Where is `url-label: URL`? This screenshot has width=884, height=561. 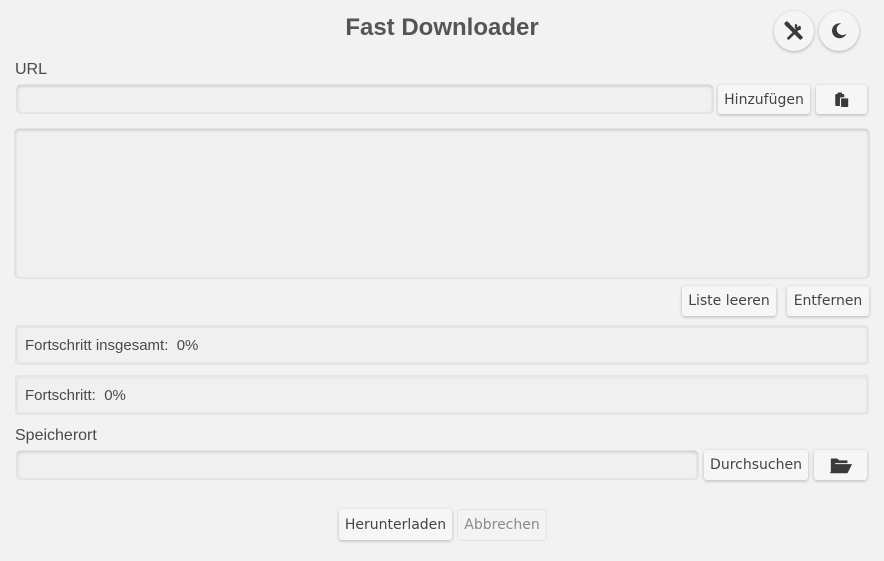 url-label: URL is located at coordinates (31, 69).